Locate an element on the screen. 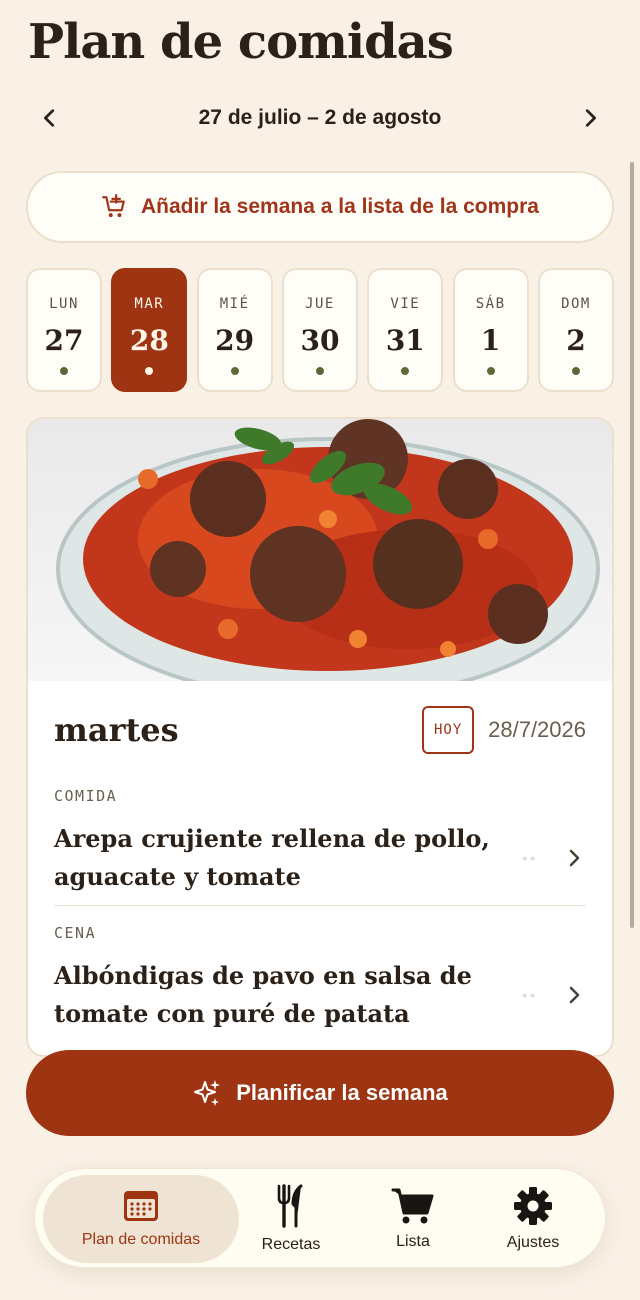 This screenshot has width=640, height=1300. today-badge: HOY is located at coordinates (448, 730).